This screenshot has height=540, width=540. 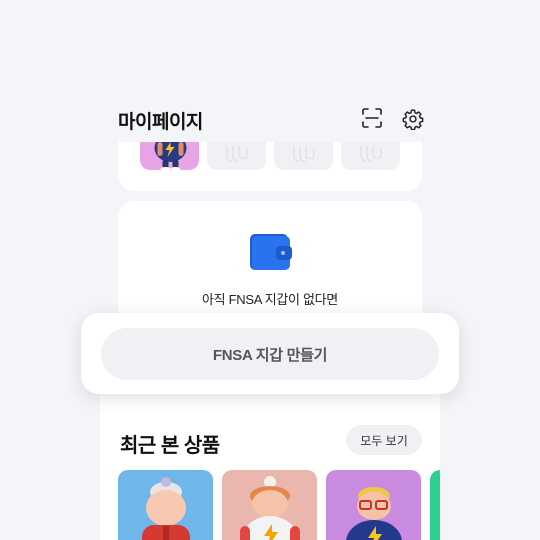 I want to click on create-wallet-button: FNSA 지갑 만들기, so click(x=270, y=354).